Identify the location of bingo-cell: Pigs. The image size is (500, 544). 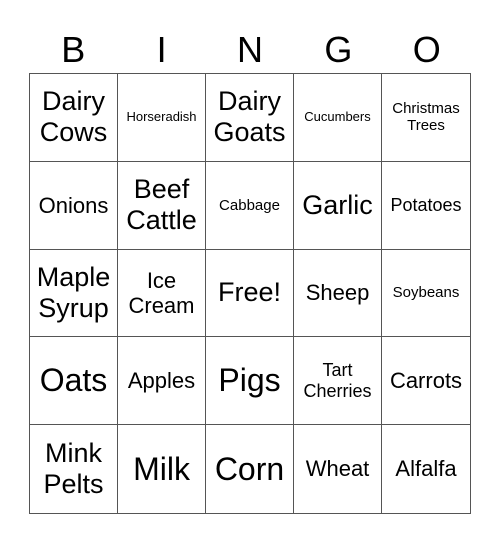
(250, 381).